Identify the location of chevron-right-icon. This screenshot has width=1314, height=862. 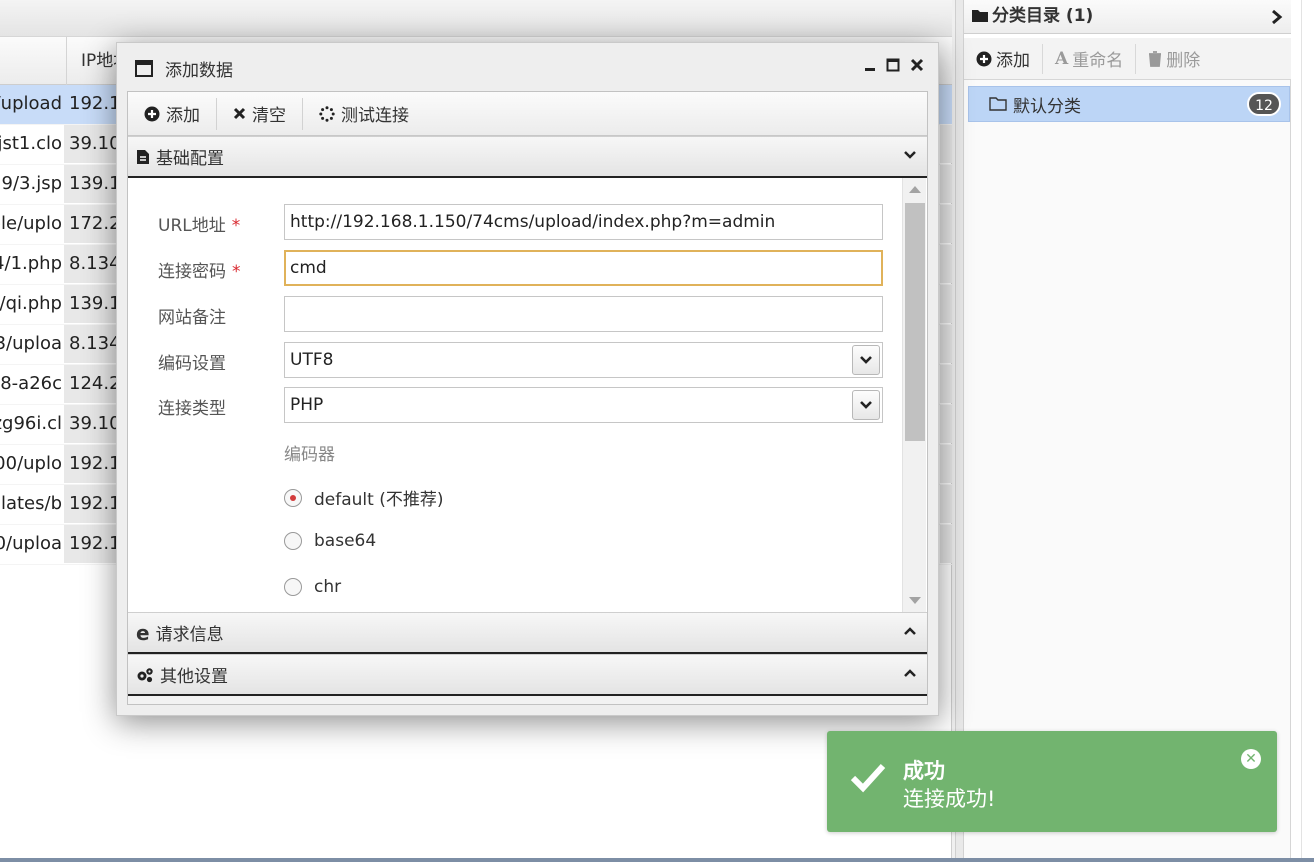
(1277, 17).